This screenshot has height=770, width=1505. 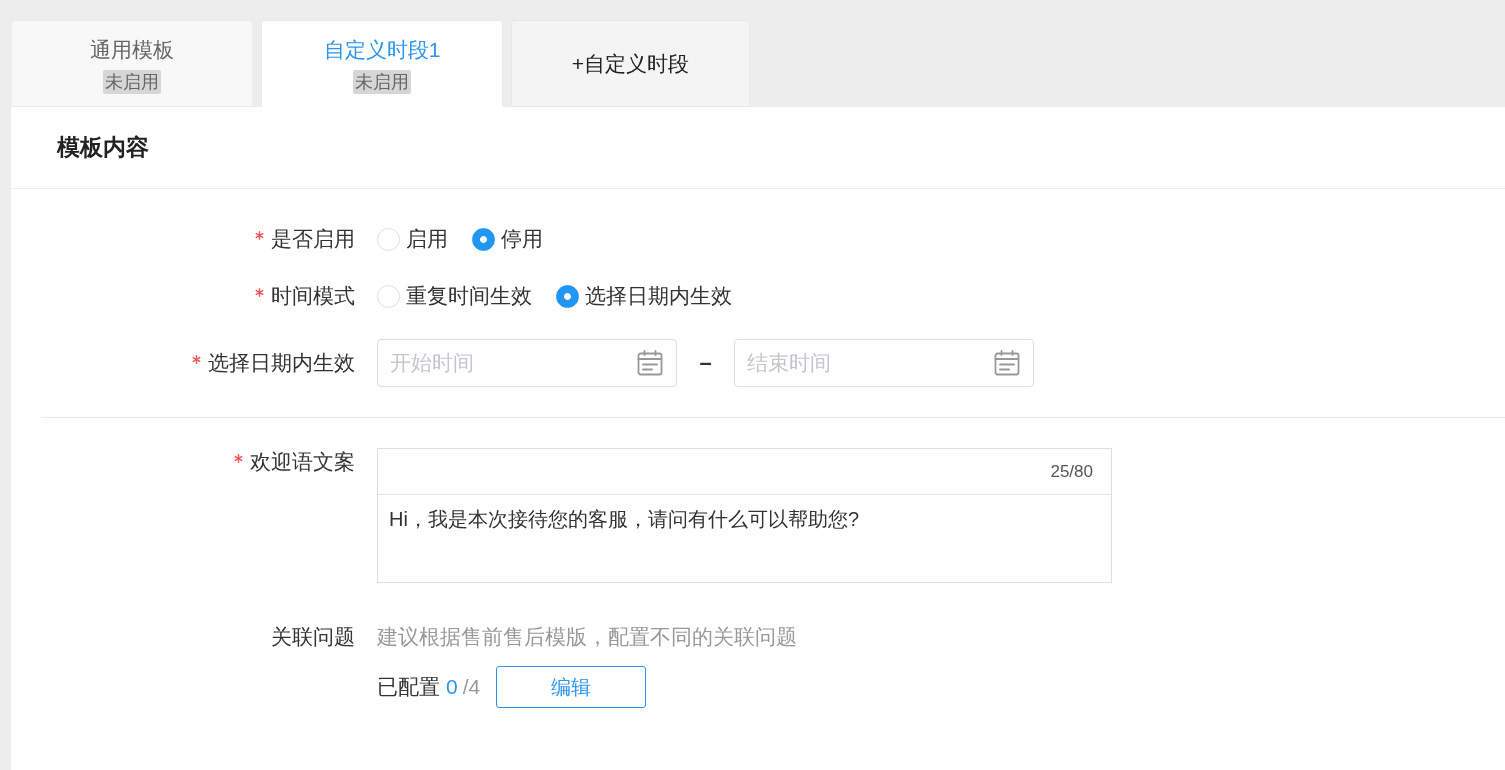 What do you see at coordinates (884, 363) in the screenshot?
I see `date-input: 结束时间` at bounding box center [884, 363].